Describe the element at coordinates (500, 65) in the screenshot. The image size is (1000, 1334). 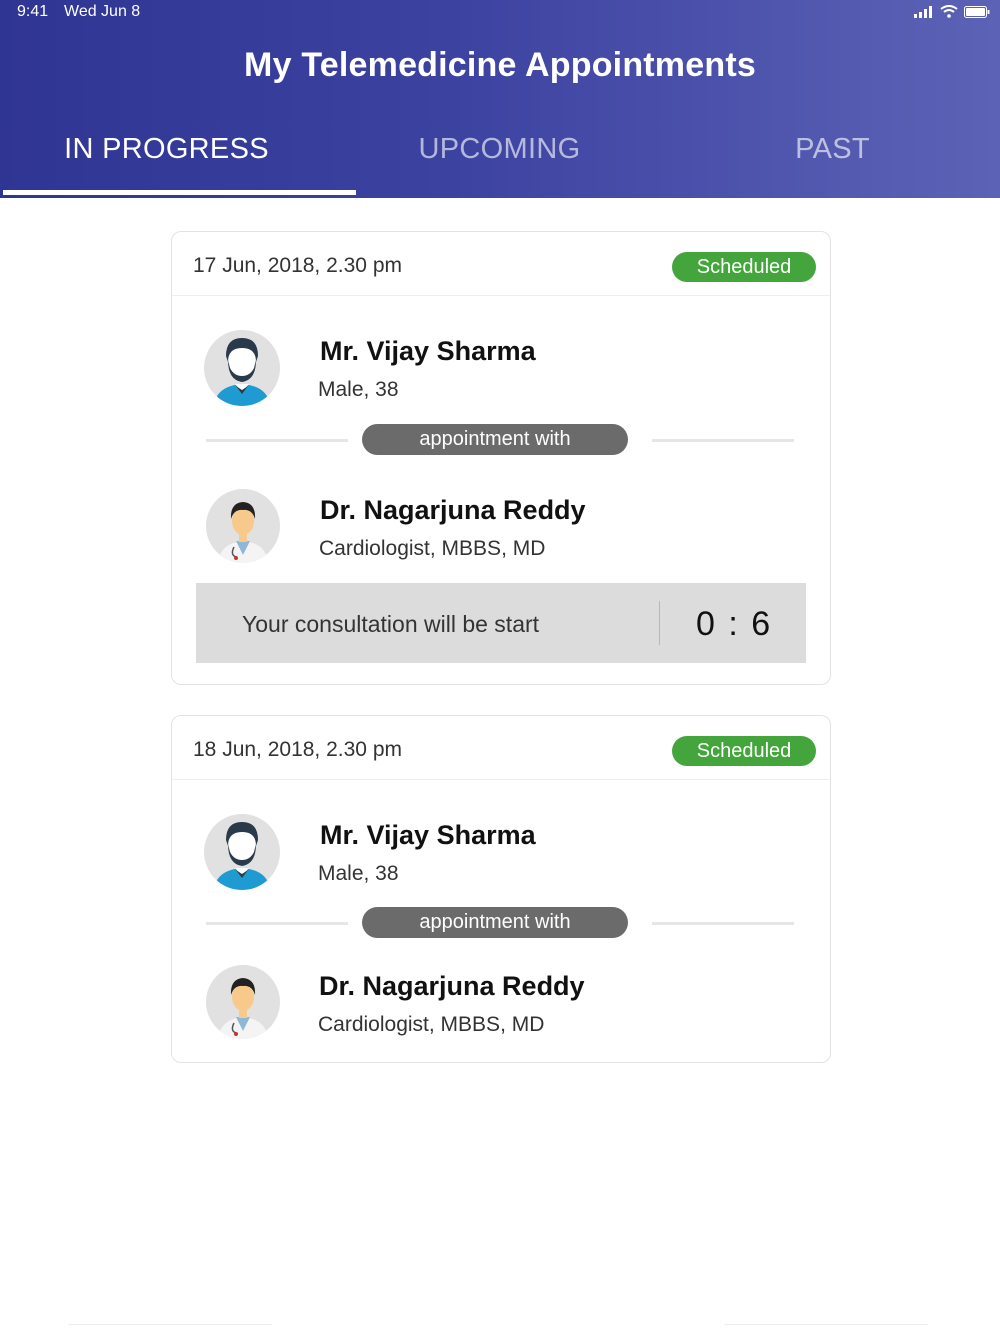
I see `page-title: My Telemedicine Appointments` at that location.